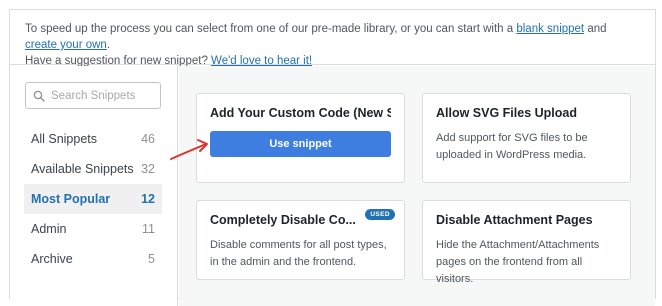 Image resolution: width=662 pixels, height=306 pixels. What do you see at coordinates (151, 259) in the screenshot?
I see `category-count: 5` at bounding box center [151, 259].